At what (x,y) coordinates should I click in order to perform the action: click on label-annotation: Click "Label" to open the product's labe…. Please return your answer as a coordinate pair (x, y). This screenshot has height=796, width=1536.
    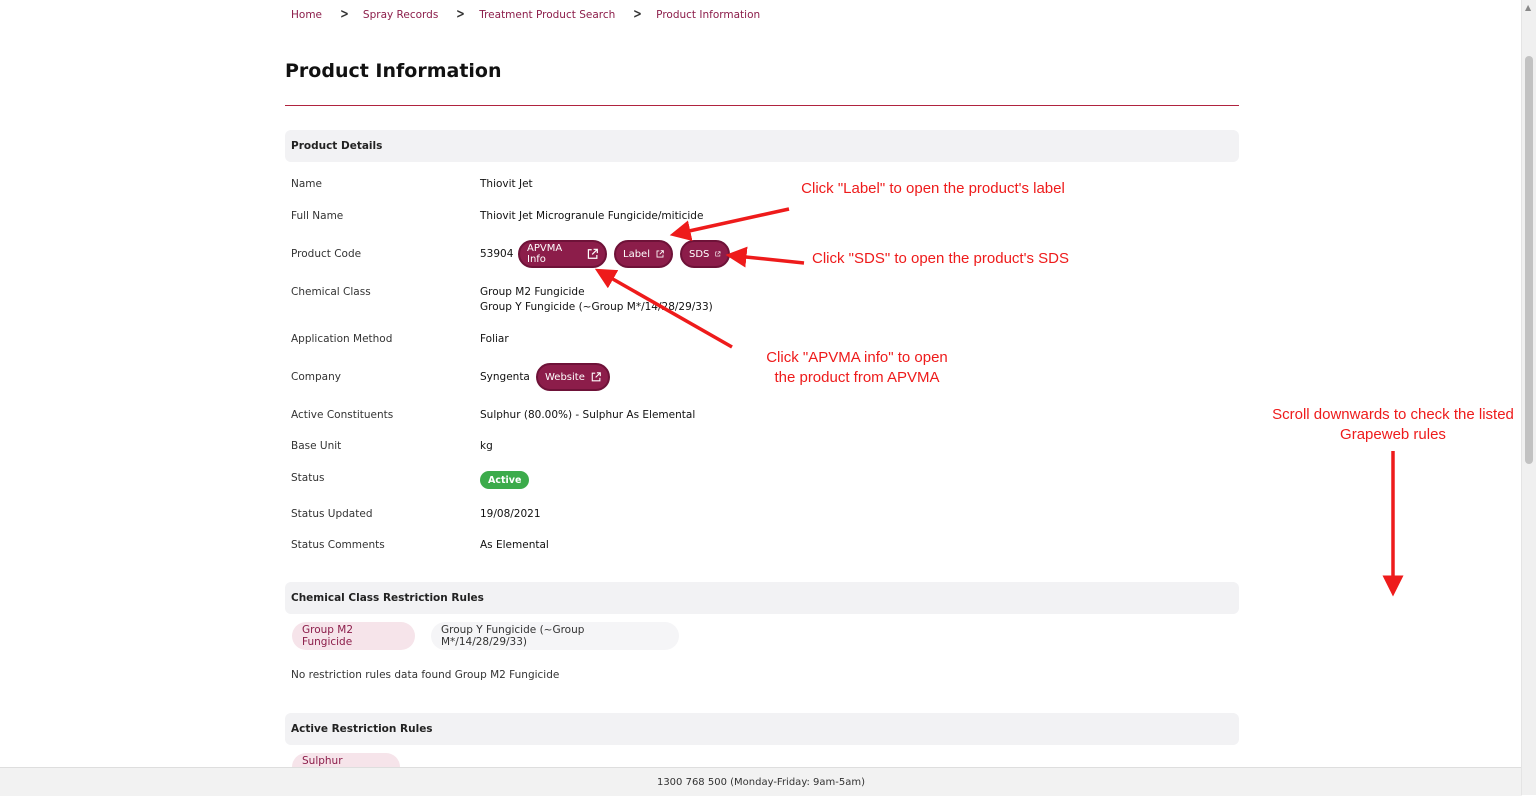
    Looking at the image, I should click on (933, 188).